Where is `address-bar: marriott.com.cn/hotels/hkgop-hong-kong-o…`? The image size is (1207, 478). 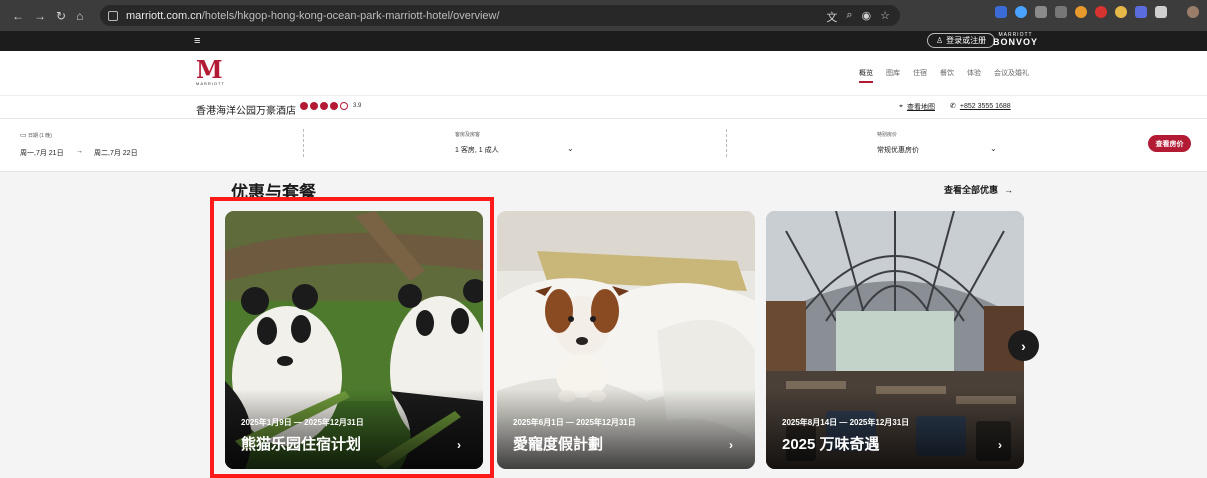 address-bar: marriott.com.cn/hotels/hkgop-hong-kong-o… is located at coordinates (500, 15).